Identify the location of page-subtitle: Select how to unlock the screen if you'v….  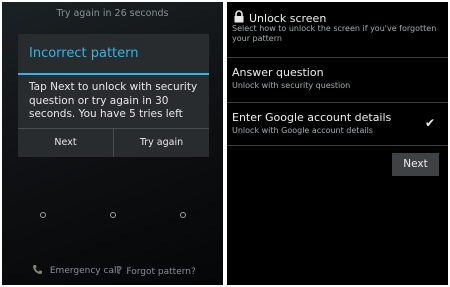
(334, 33).